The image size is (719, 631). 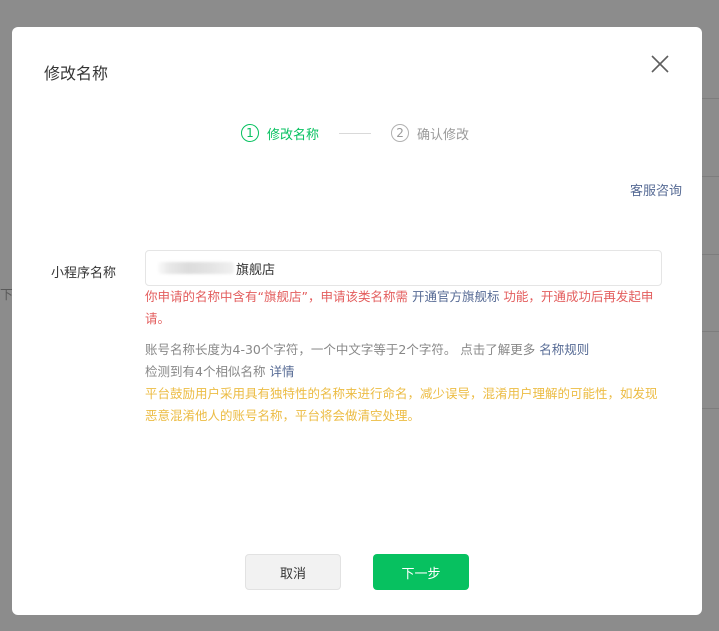 I want to click on step-1: 1 修改名称, so click(x=280, y=133).